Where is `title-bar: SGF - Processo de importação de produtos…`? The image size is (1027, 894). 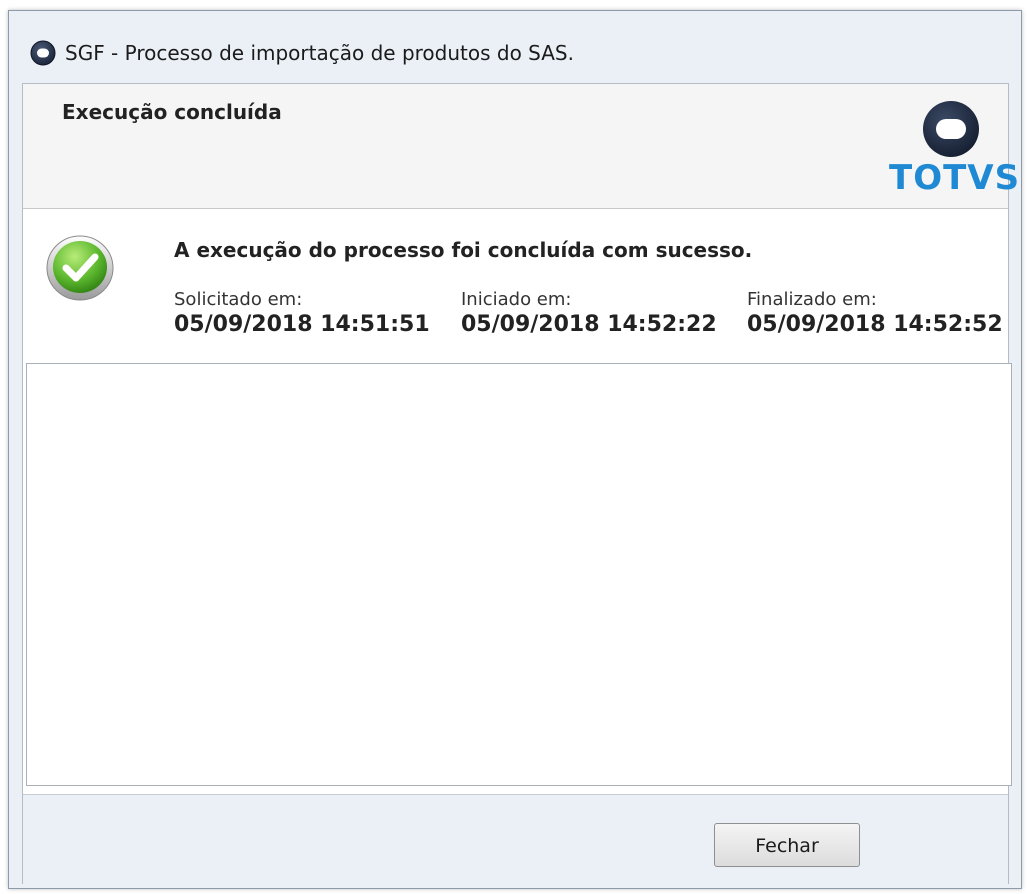 title-bar: SGF - Processo de importação de produtos… is located at coordinates (515, 47).